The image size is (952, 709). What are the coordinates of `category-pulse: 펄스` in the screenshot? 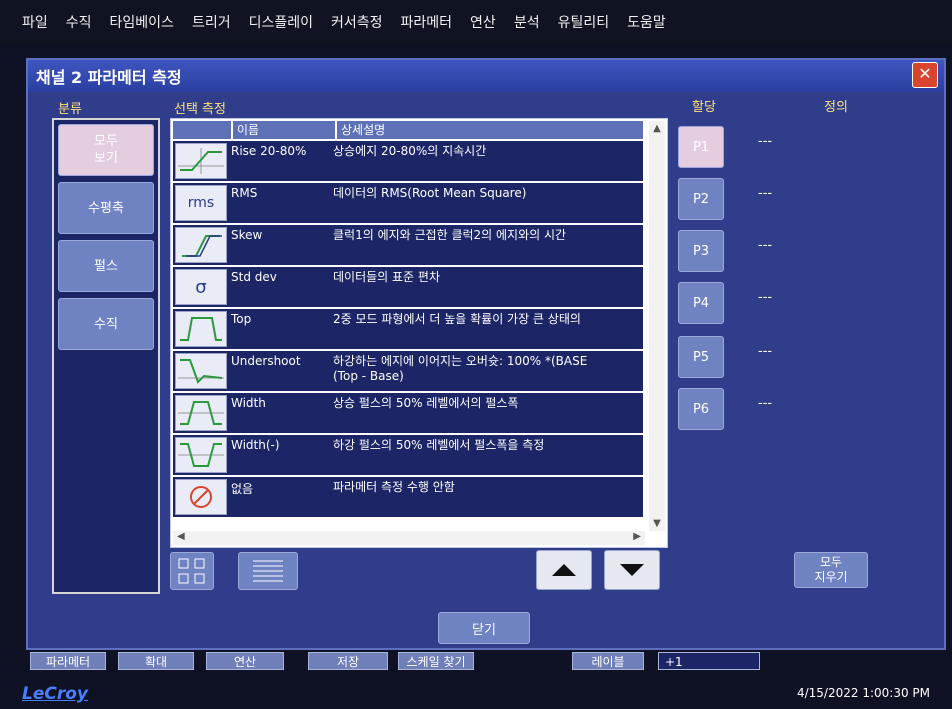 It's located at (106, 266).